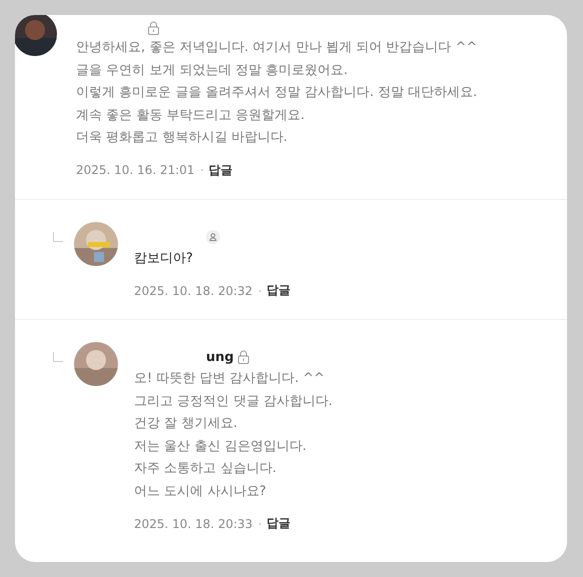 This screenshot has width=583, height=577. What do you see at coordinates (230, 379) in the screenshot?
I see `comment-text: 오! 따뜻한 답변 감사합니다. ^^` at bounding box center [230, 379].